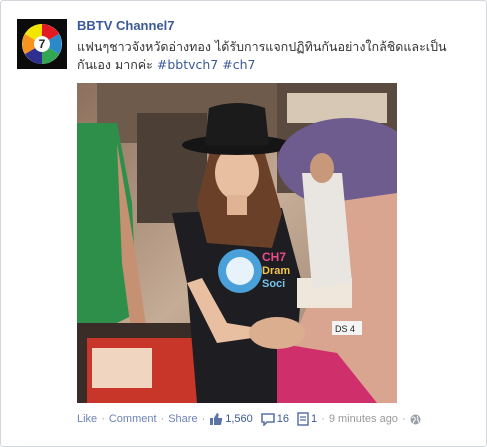  I want to click on page-name-link: BBTV Channel7, so click(126, 25).